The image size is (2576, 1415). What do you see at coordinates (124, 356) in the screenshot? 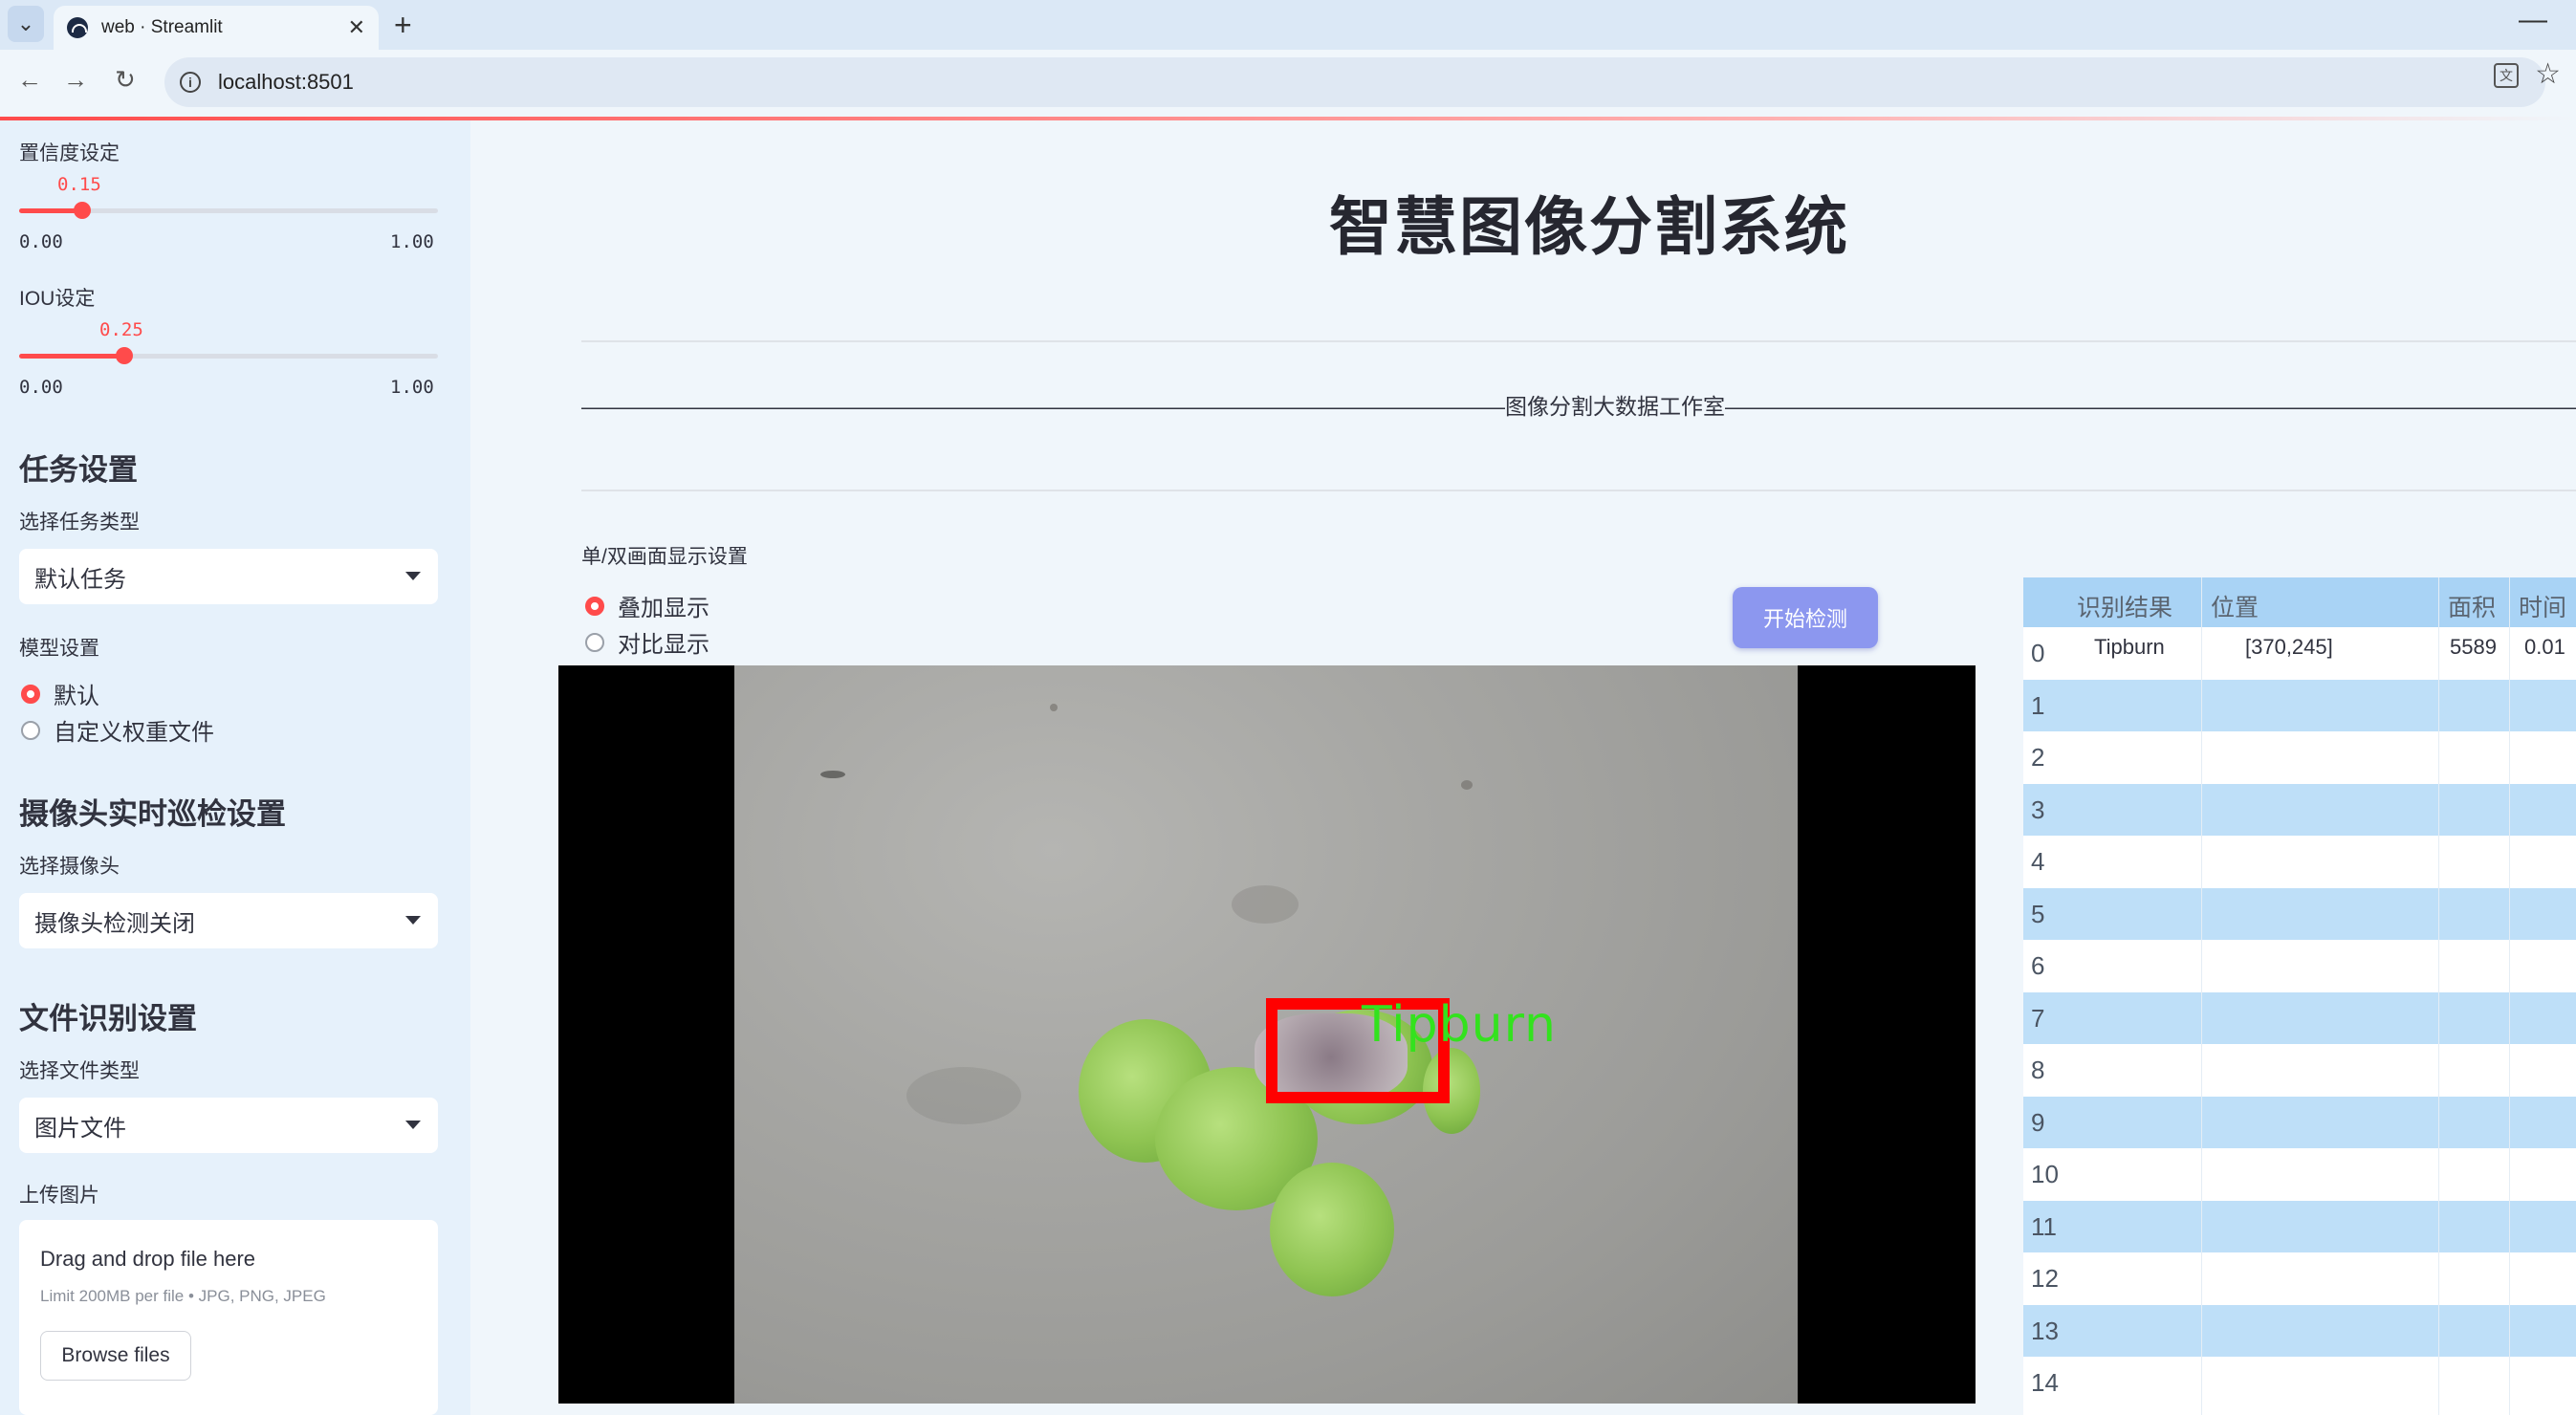
I see `iou-slider-thumb` at bounding box center [124, 356].